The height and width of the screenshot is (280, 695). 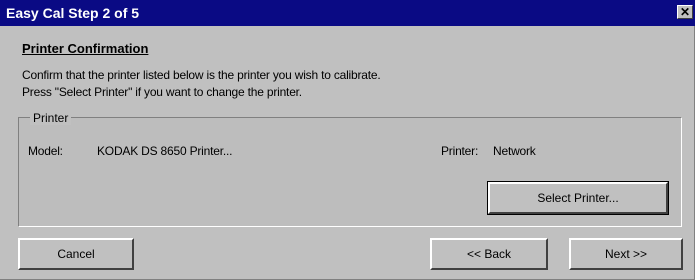 I want to click on next-label: Next >>, so click(x=626, y=254).